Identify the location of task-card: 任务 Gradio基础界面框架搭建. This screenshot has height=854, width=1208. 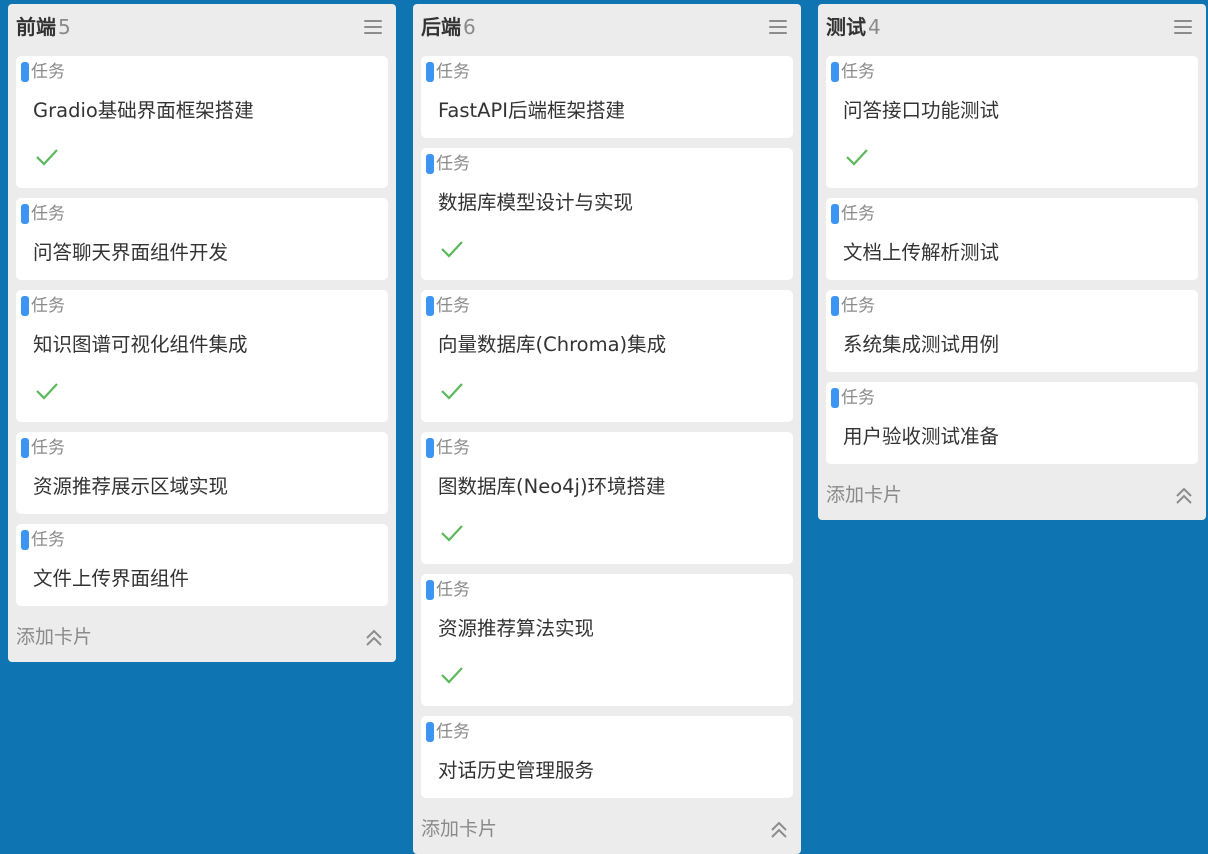
(202, 122).